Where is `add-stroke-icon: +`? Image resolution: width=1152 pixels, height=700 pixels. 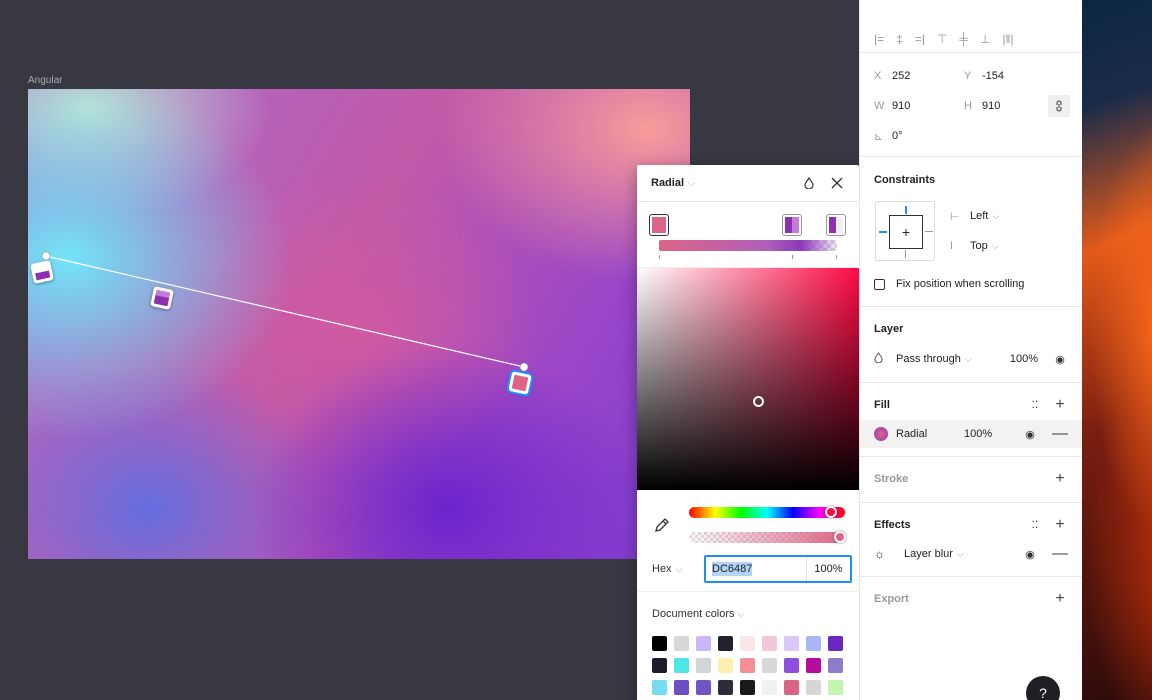
add-stroke-icon: + is located at coordinates (1060, 479).